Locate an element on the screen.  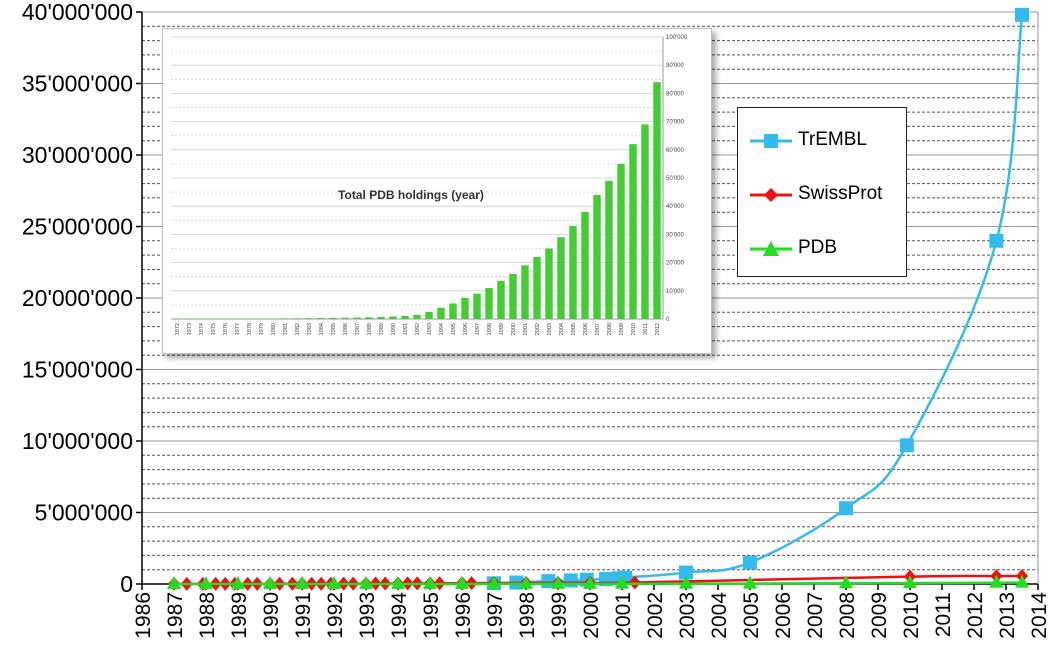
inset-x-tick-label: 1994 is located at coordinates (442, 329).